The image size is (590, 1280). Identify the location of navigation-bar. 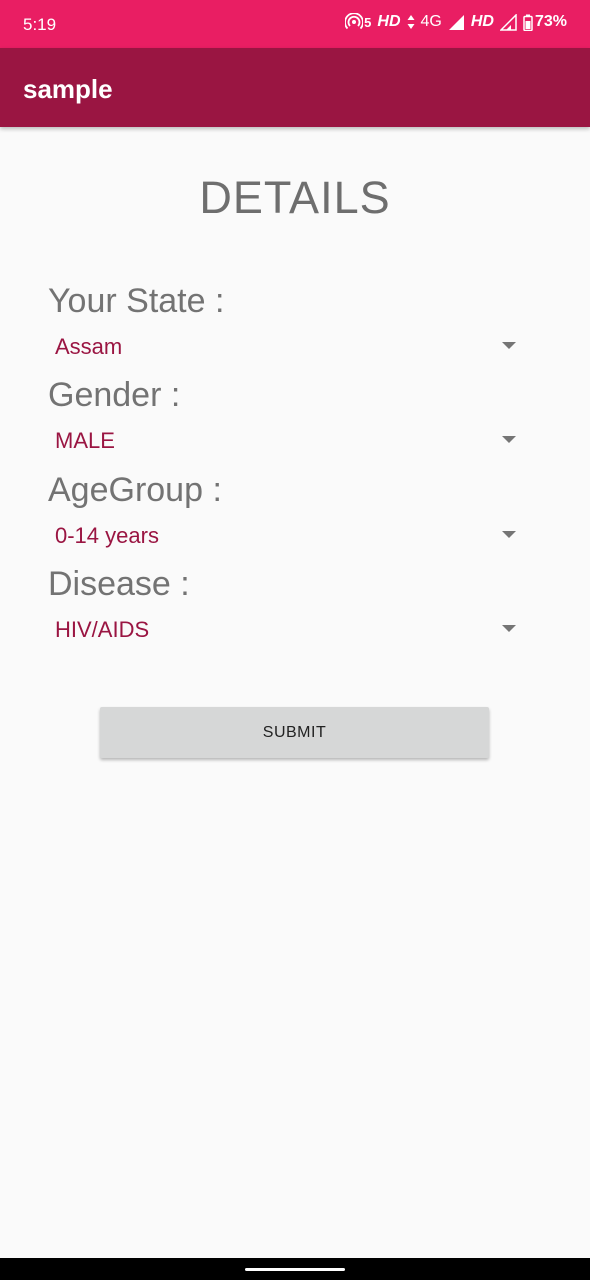
(295, 1269).